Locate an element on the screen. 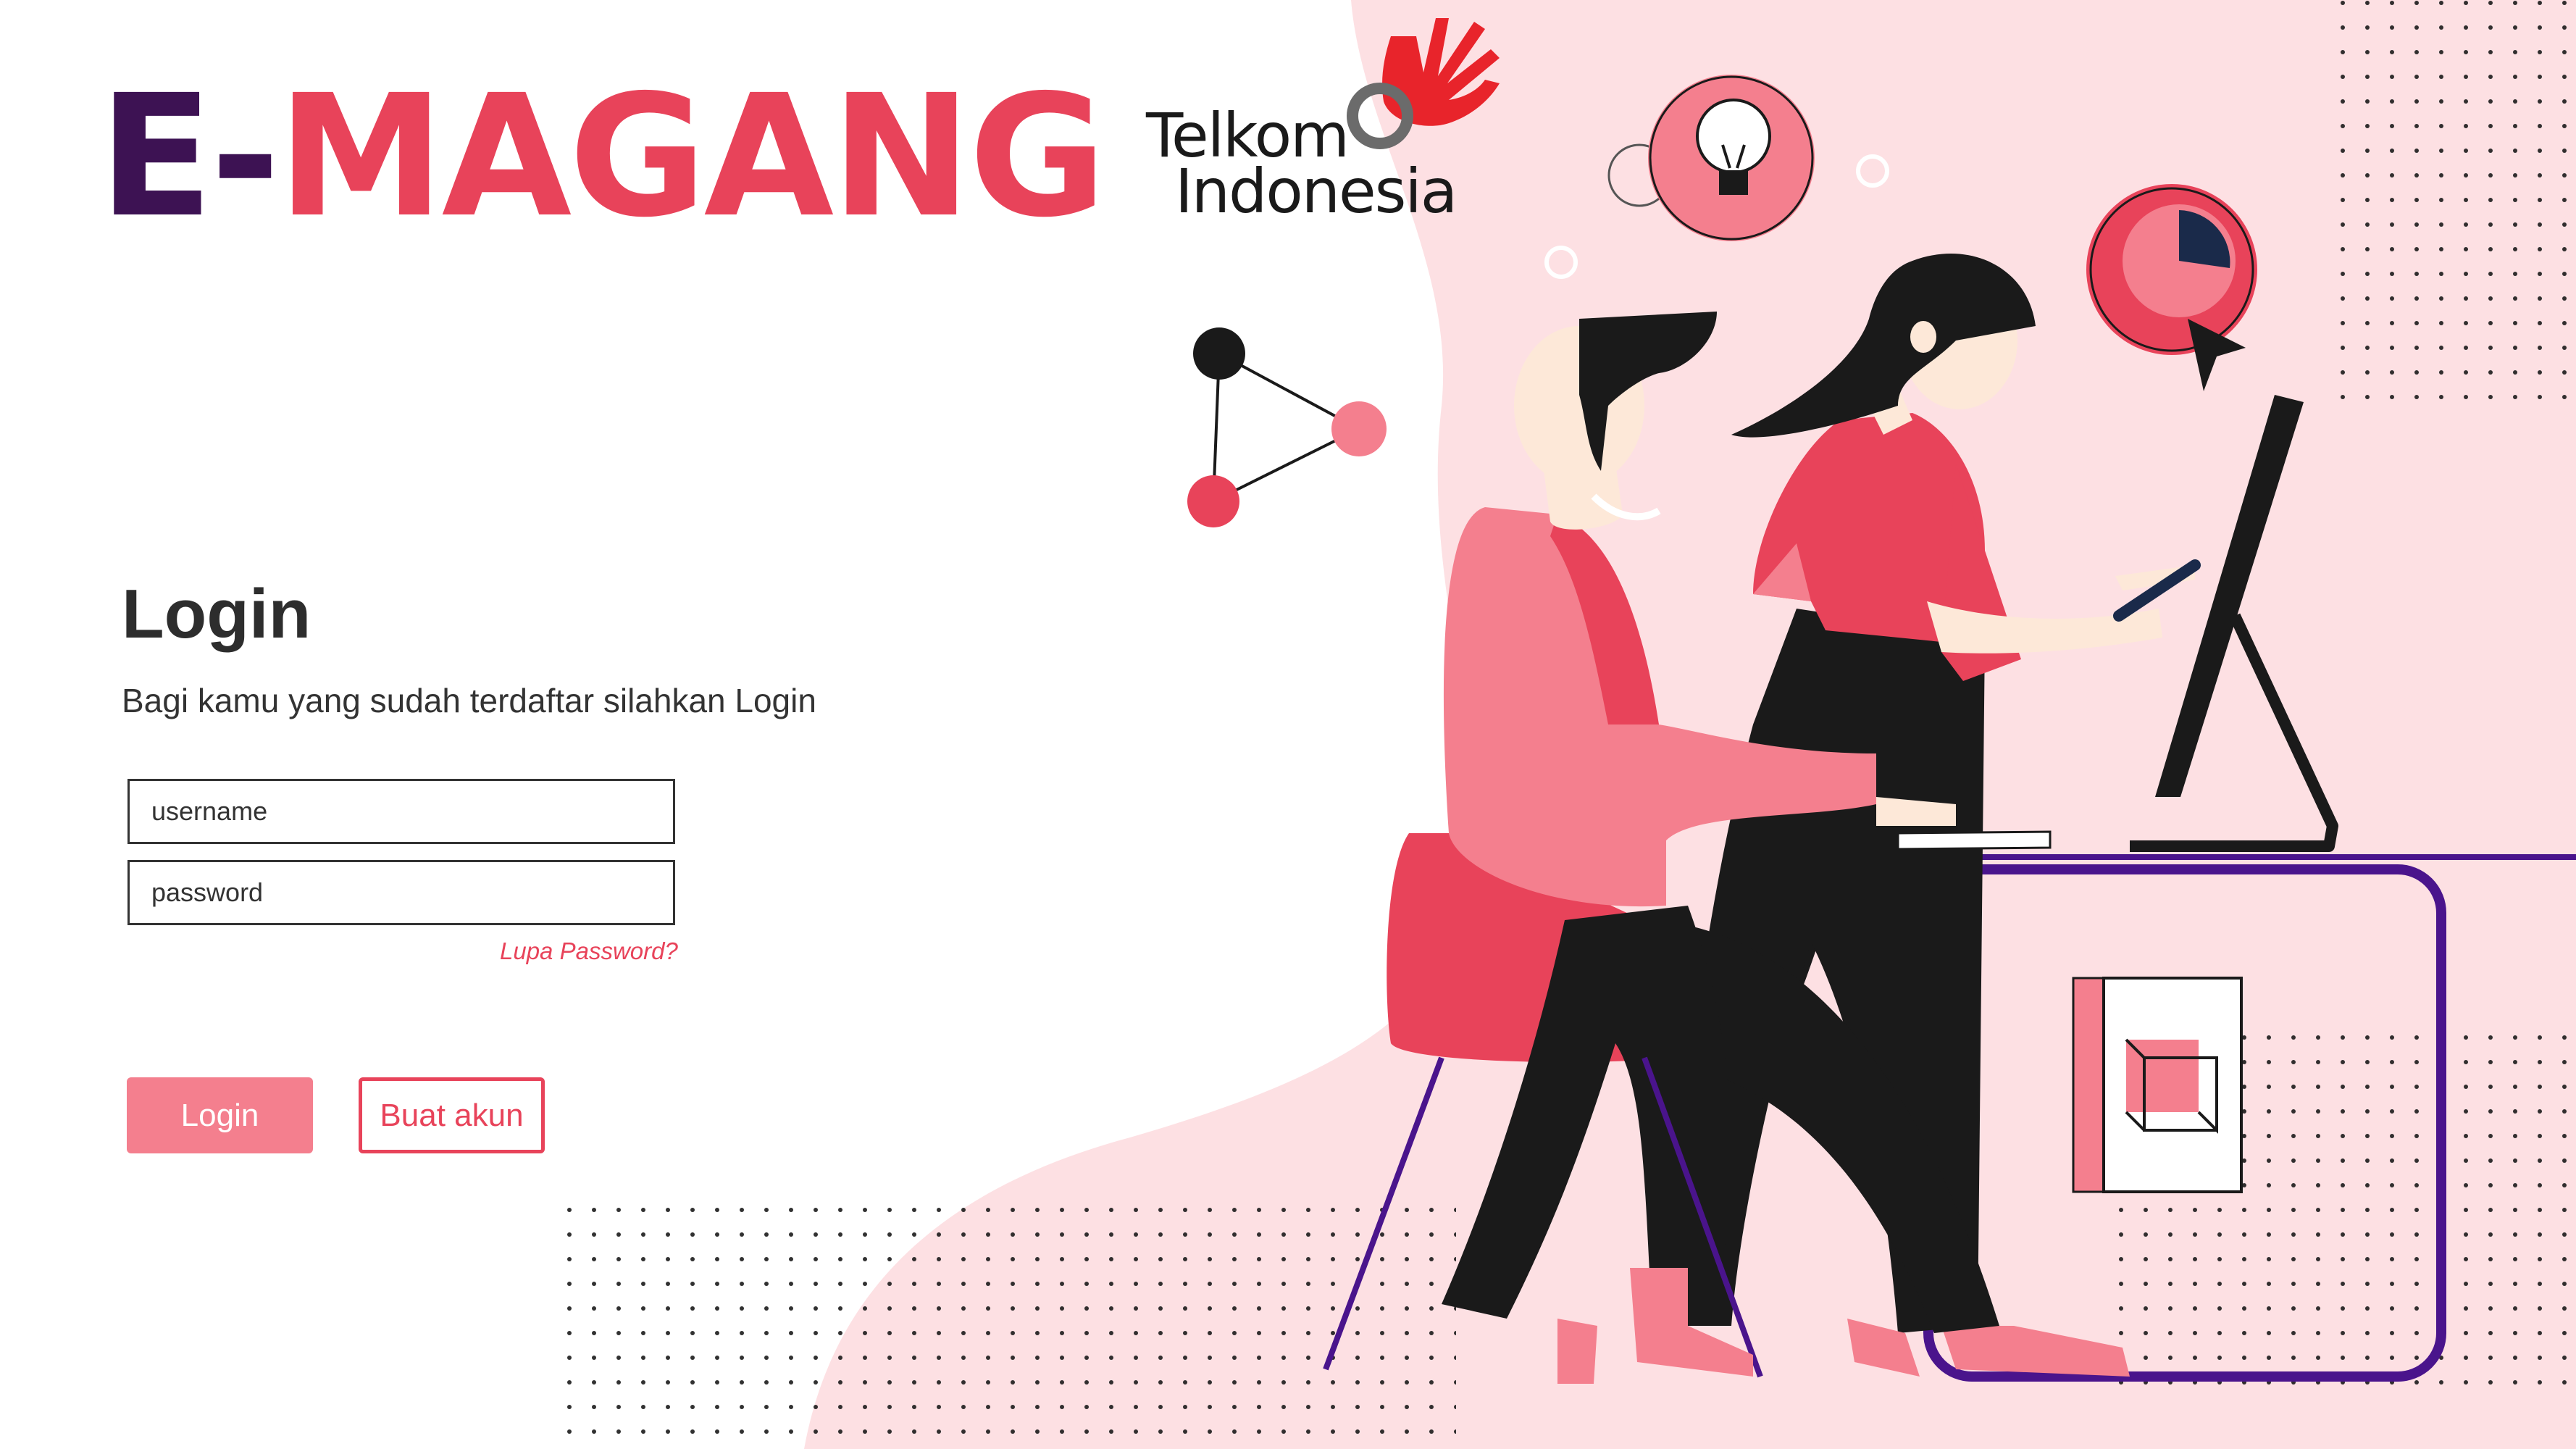 The width and height of the screenshot is (2576, 1449). lightbulb-icon is located at coordinates (1731, 158).